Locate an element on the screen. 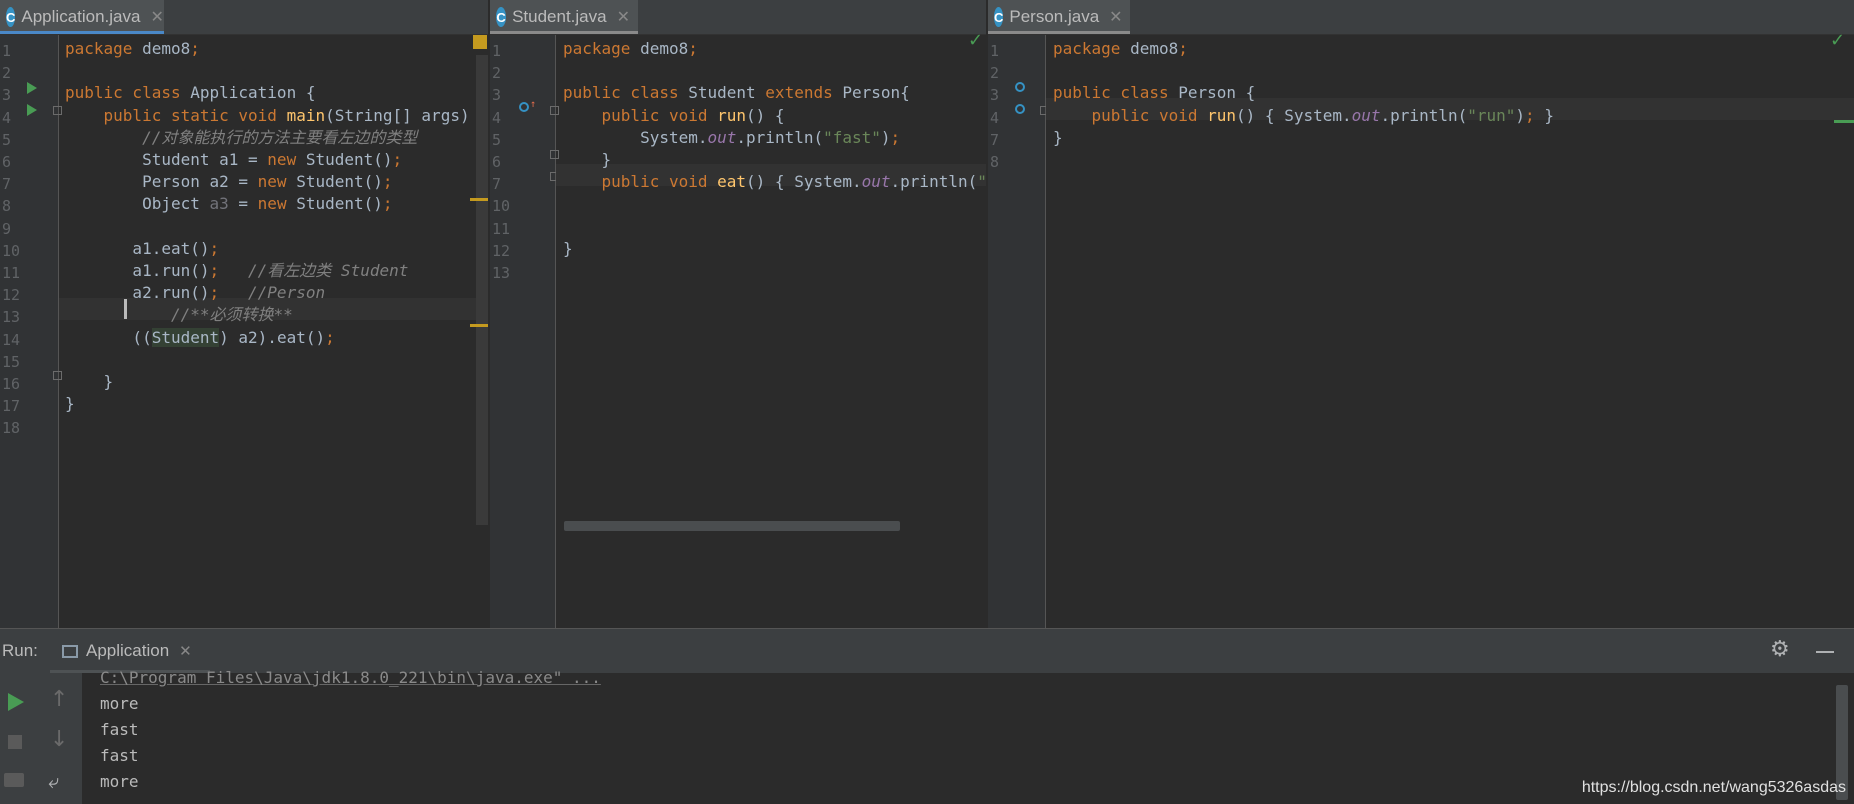  line-number: 12 is located at coordinates (11, 295).